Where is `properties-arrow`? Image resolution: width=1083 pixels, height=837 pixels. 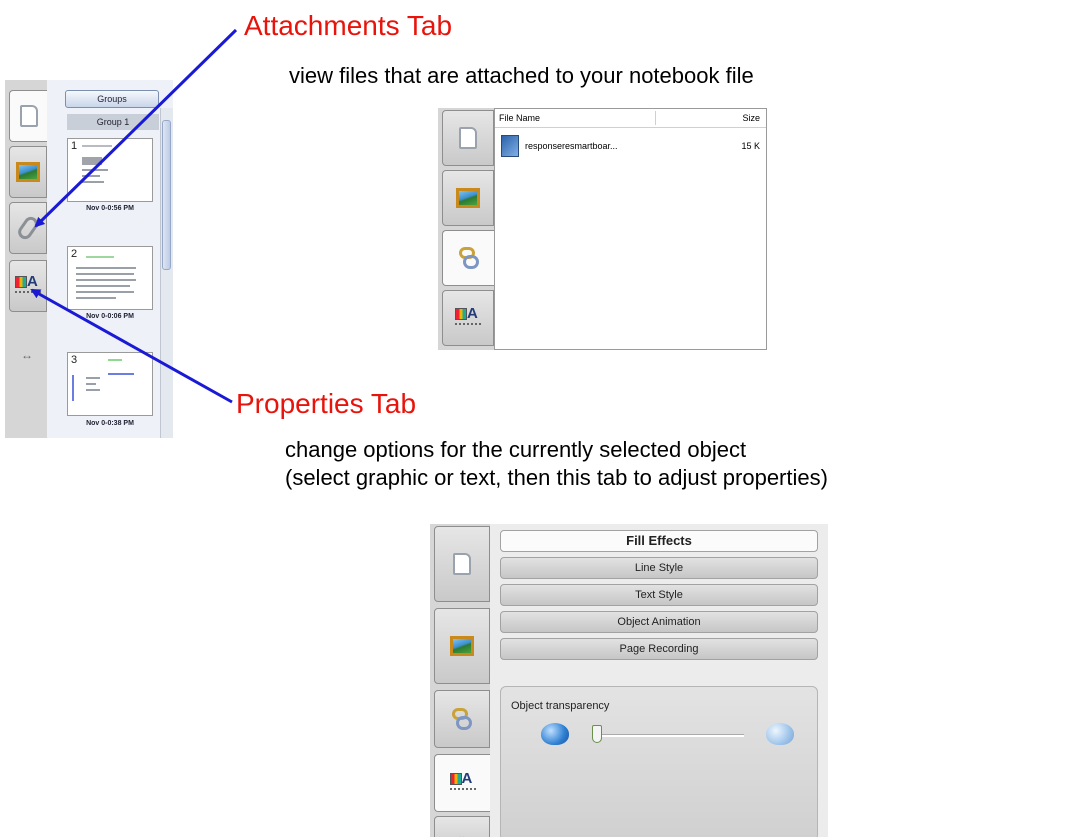 properties-arrow is located at coordinates (131, 346).